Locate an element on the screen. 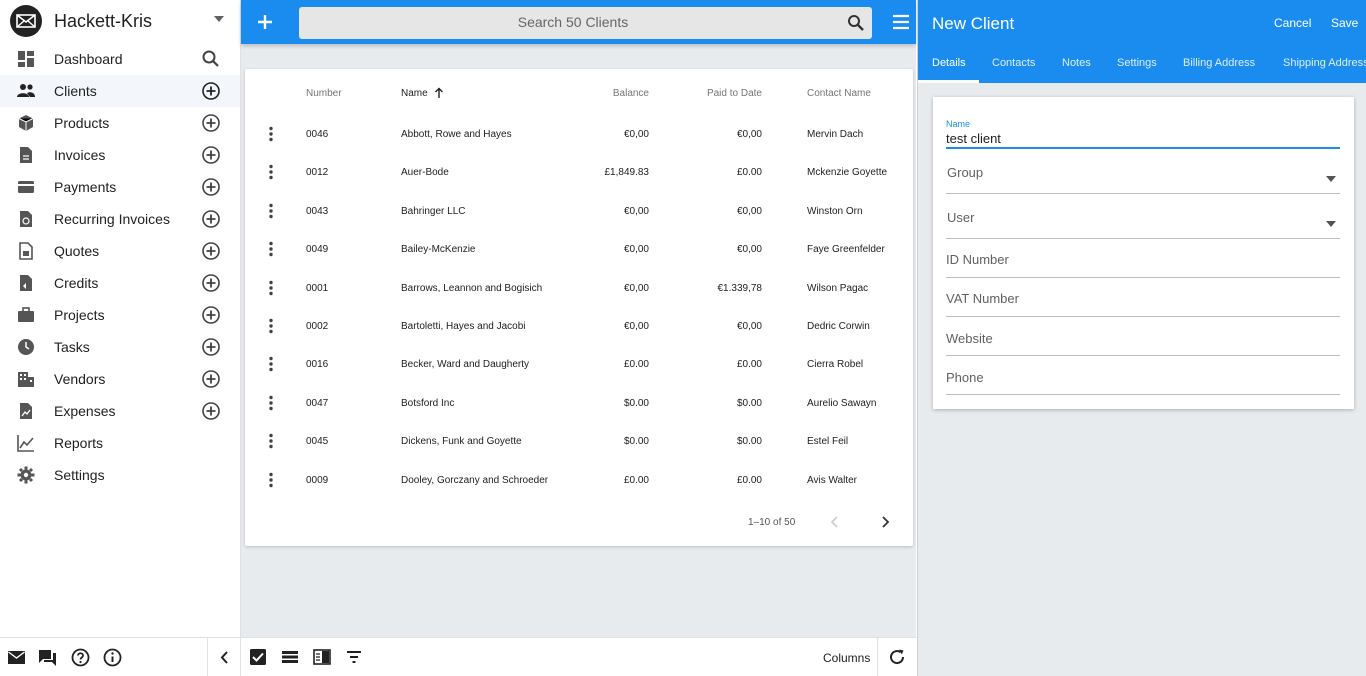  sidebar-item-vendors: Vendors is located at coordinates (120, 379).